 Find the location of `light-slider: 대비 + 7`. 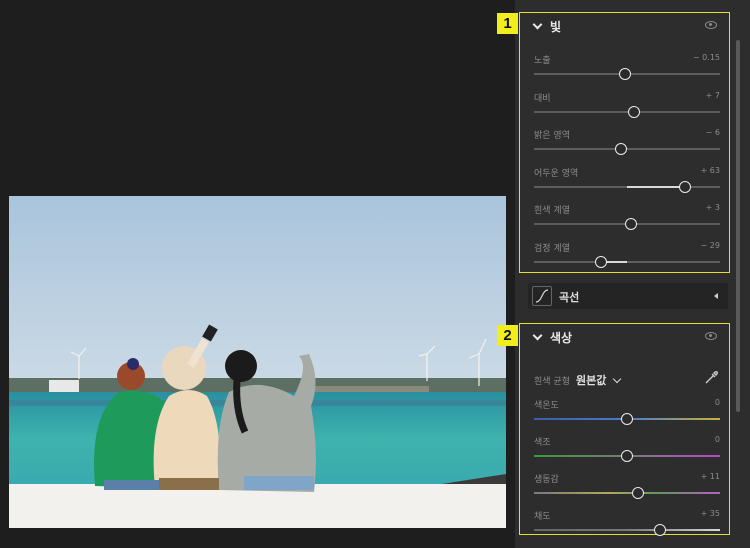

light-slider: 대비 + 7 is located at coordinates (627, 109).